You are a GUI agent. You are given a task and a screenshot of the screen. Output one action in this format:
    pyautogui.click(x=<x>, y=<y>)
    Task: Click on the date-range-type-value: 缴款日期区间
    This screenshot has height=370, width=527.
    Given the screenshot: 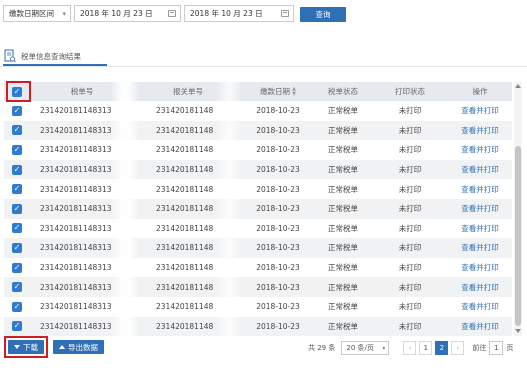 What is the action you would take?
    pyautogui.click(x=31, y=13)
    